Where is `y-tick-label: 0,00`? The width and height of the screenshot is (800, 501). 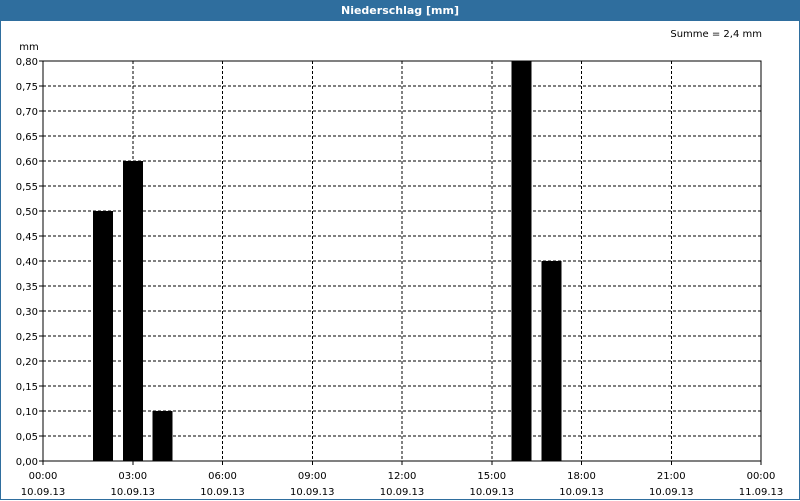
y-tick-label: 0,00 is located at coordinates (27, 462).